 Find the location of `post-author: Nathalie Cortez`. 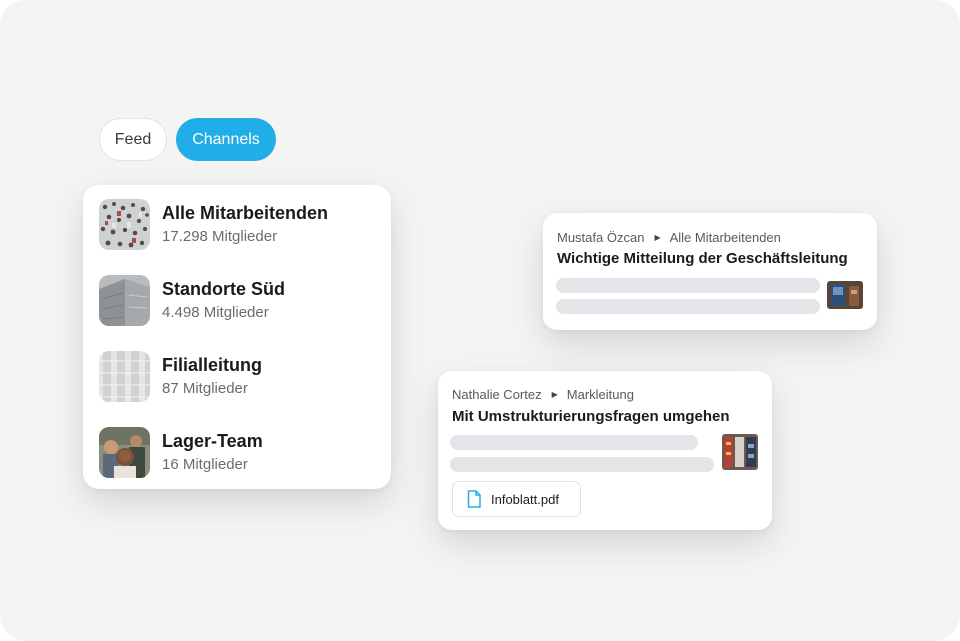

post-author: Nathalie Cortez is located at coordinates (497, 394).